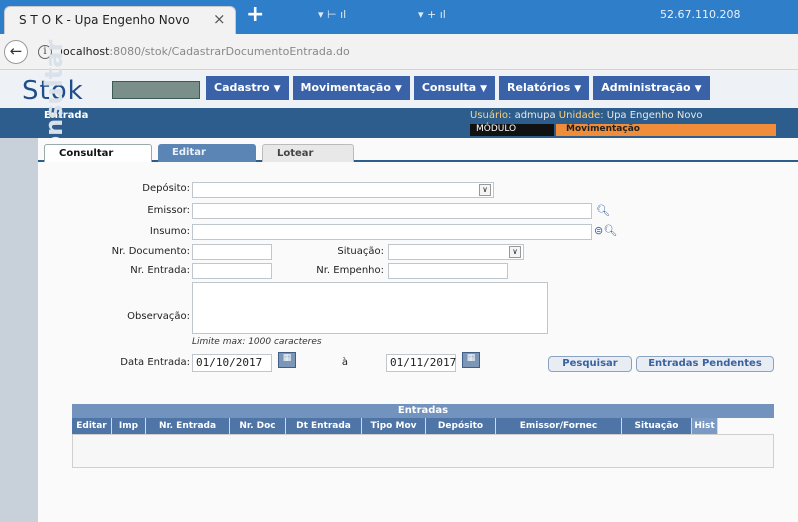 This screenshot has height=522, width=798. What do you see at coordinates (590, 364) in the screenshot?
I see `pesquisar-button: Pesquisar` at bounding box center [590, 364].